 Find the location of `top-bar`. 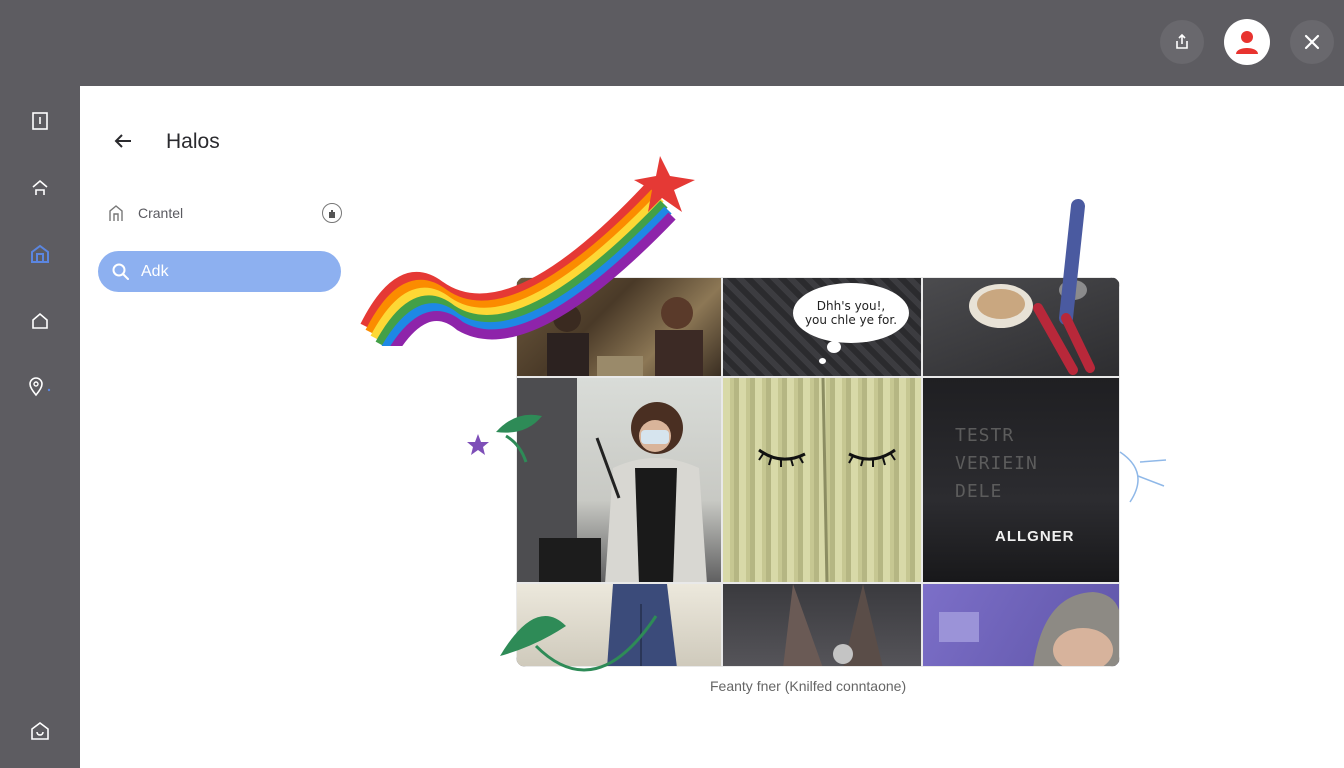

top-bar is located at coordinates (672, 43).